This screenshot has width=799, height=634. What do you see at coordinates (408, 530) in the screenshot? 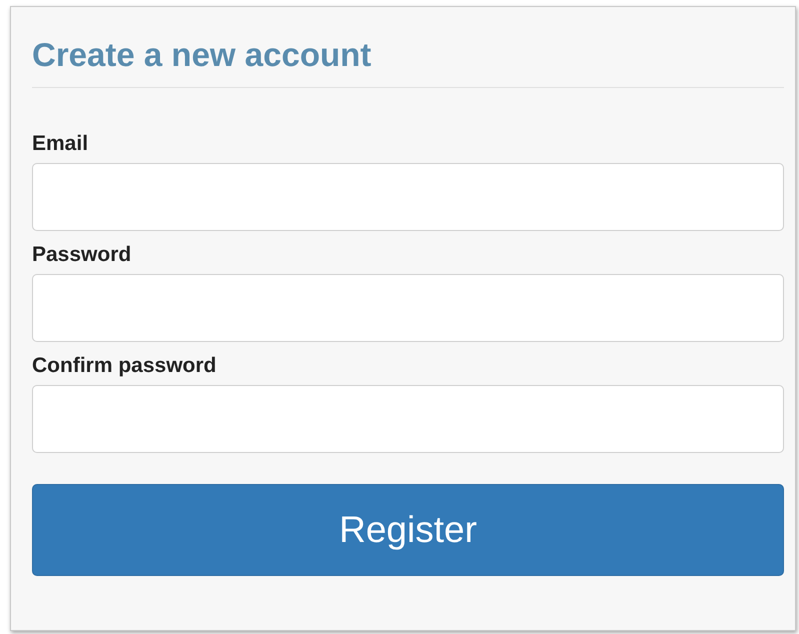
I see `register-button: Register` at bounding box center [408, 530].